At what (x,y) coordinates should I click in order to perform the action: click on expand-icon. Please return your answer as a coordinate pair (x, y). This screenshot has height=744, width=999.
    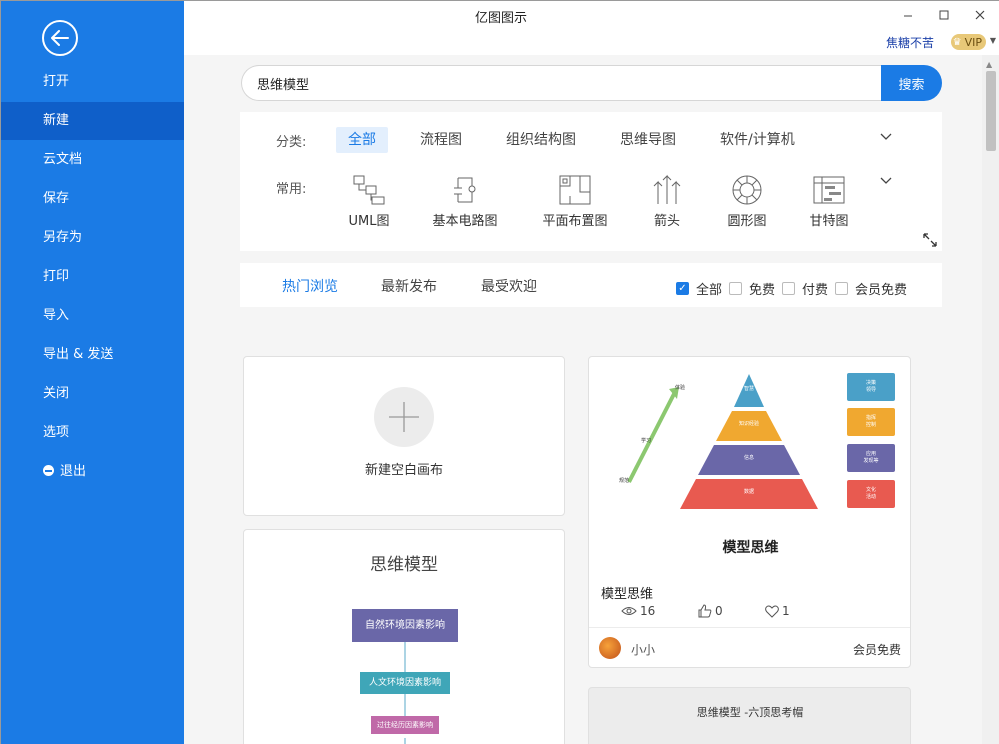
    Looking at the image, I should click on (930, 242).